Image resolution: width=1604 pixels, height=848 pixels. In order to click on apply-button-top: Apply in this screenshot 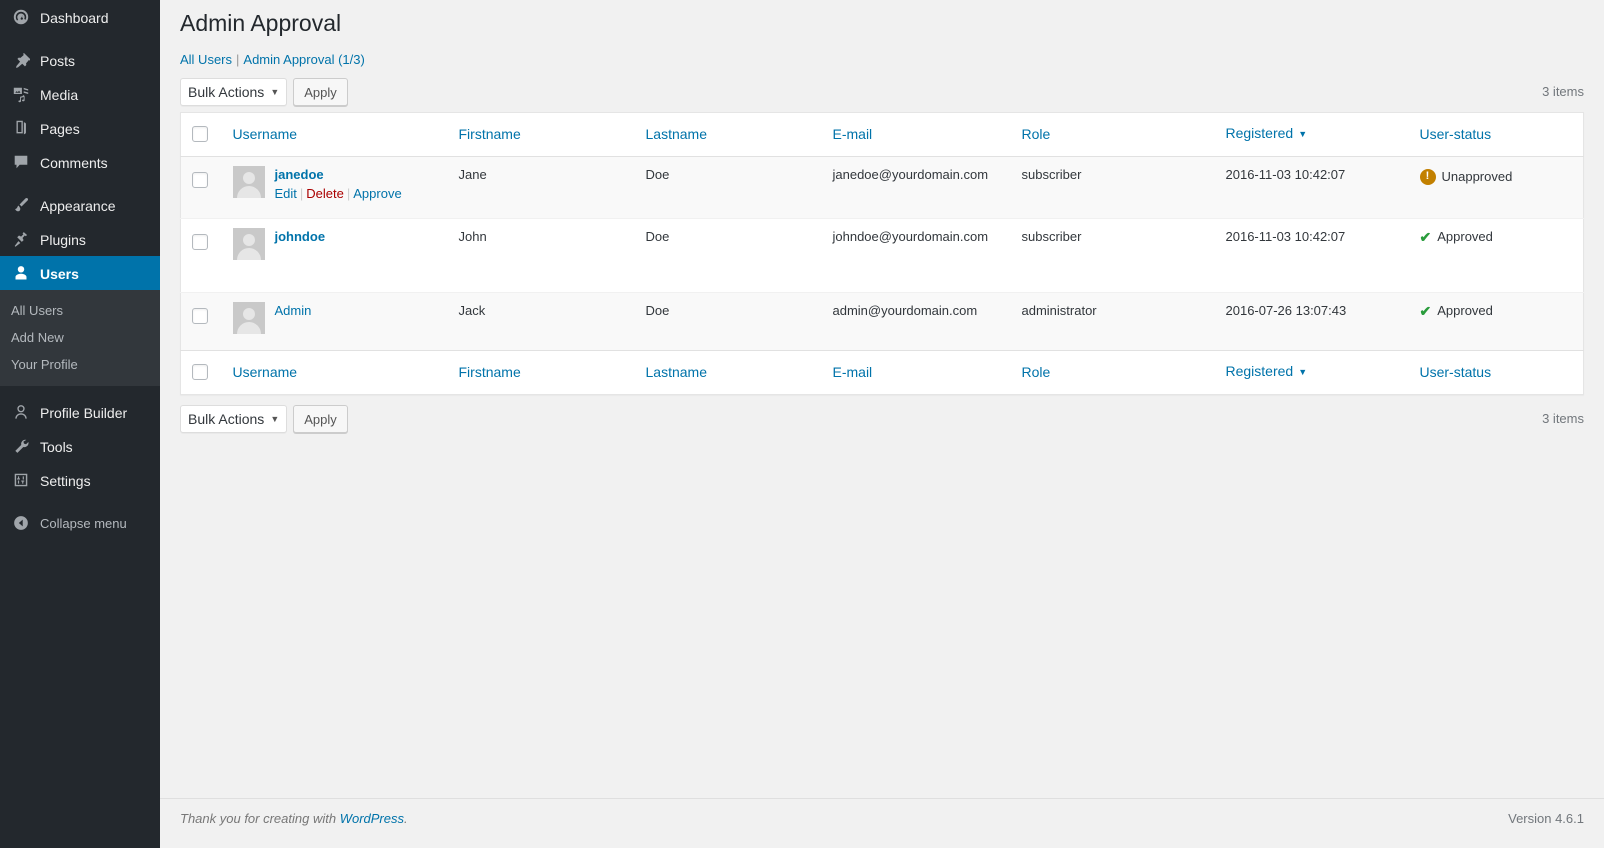, I will do `click(320, 92)`.